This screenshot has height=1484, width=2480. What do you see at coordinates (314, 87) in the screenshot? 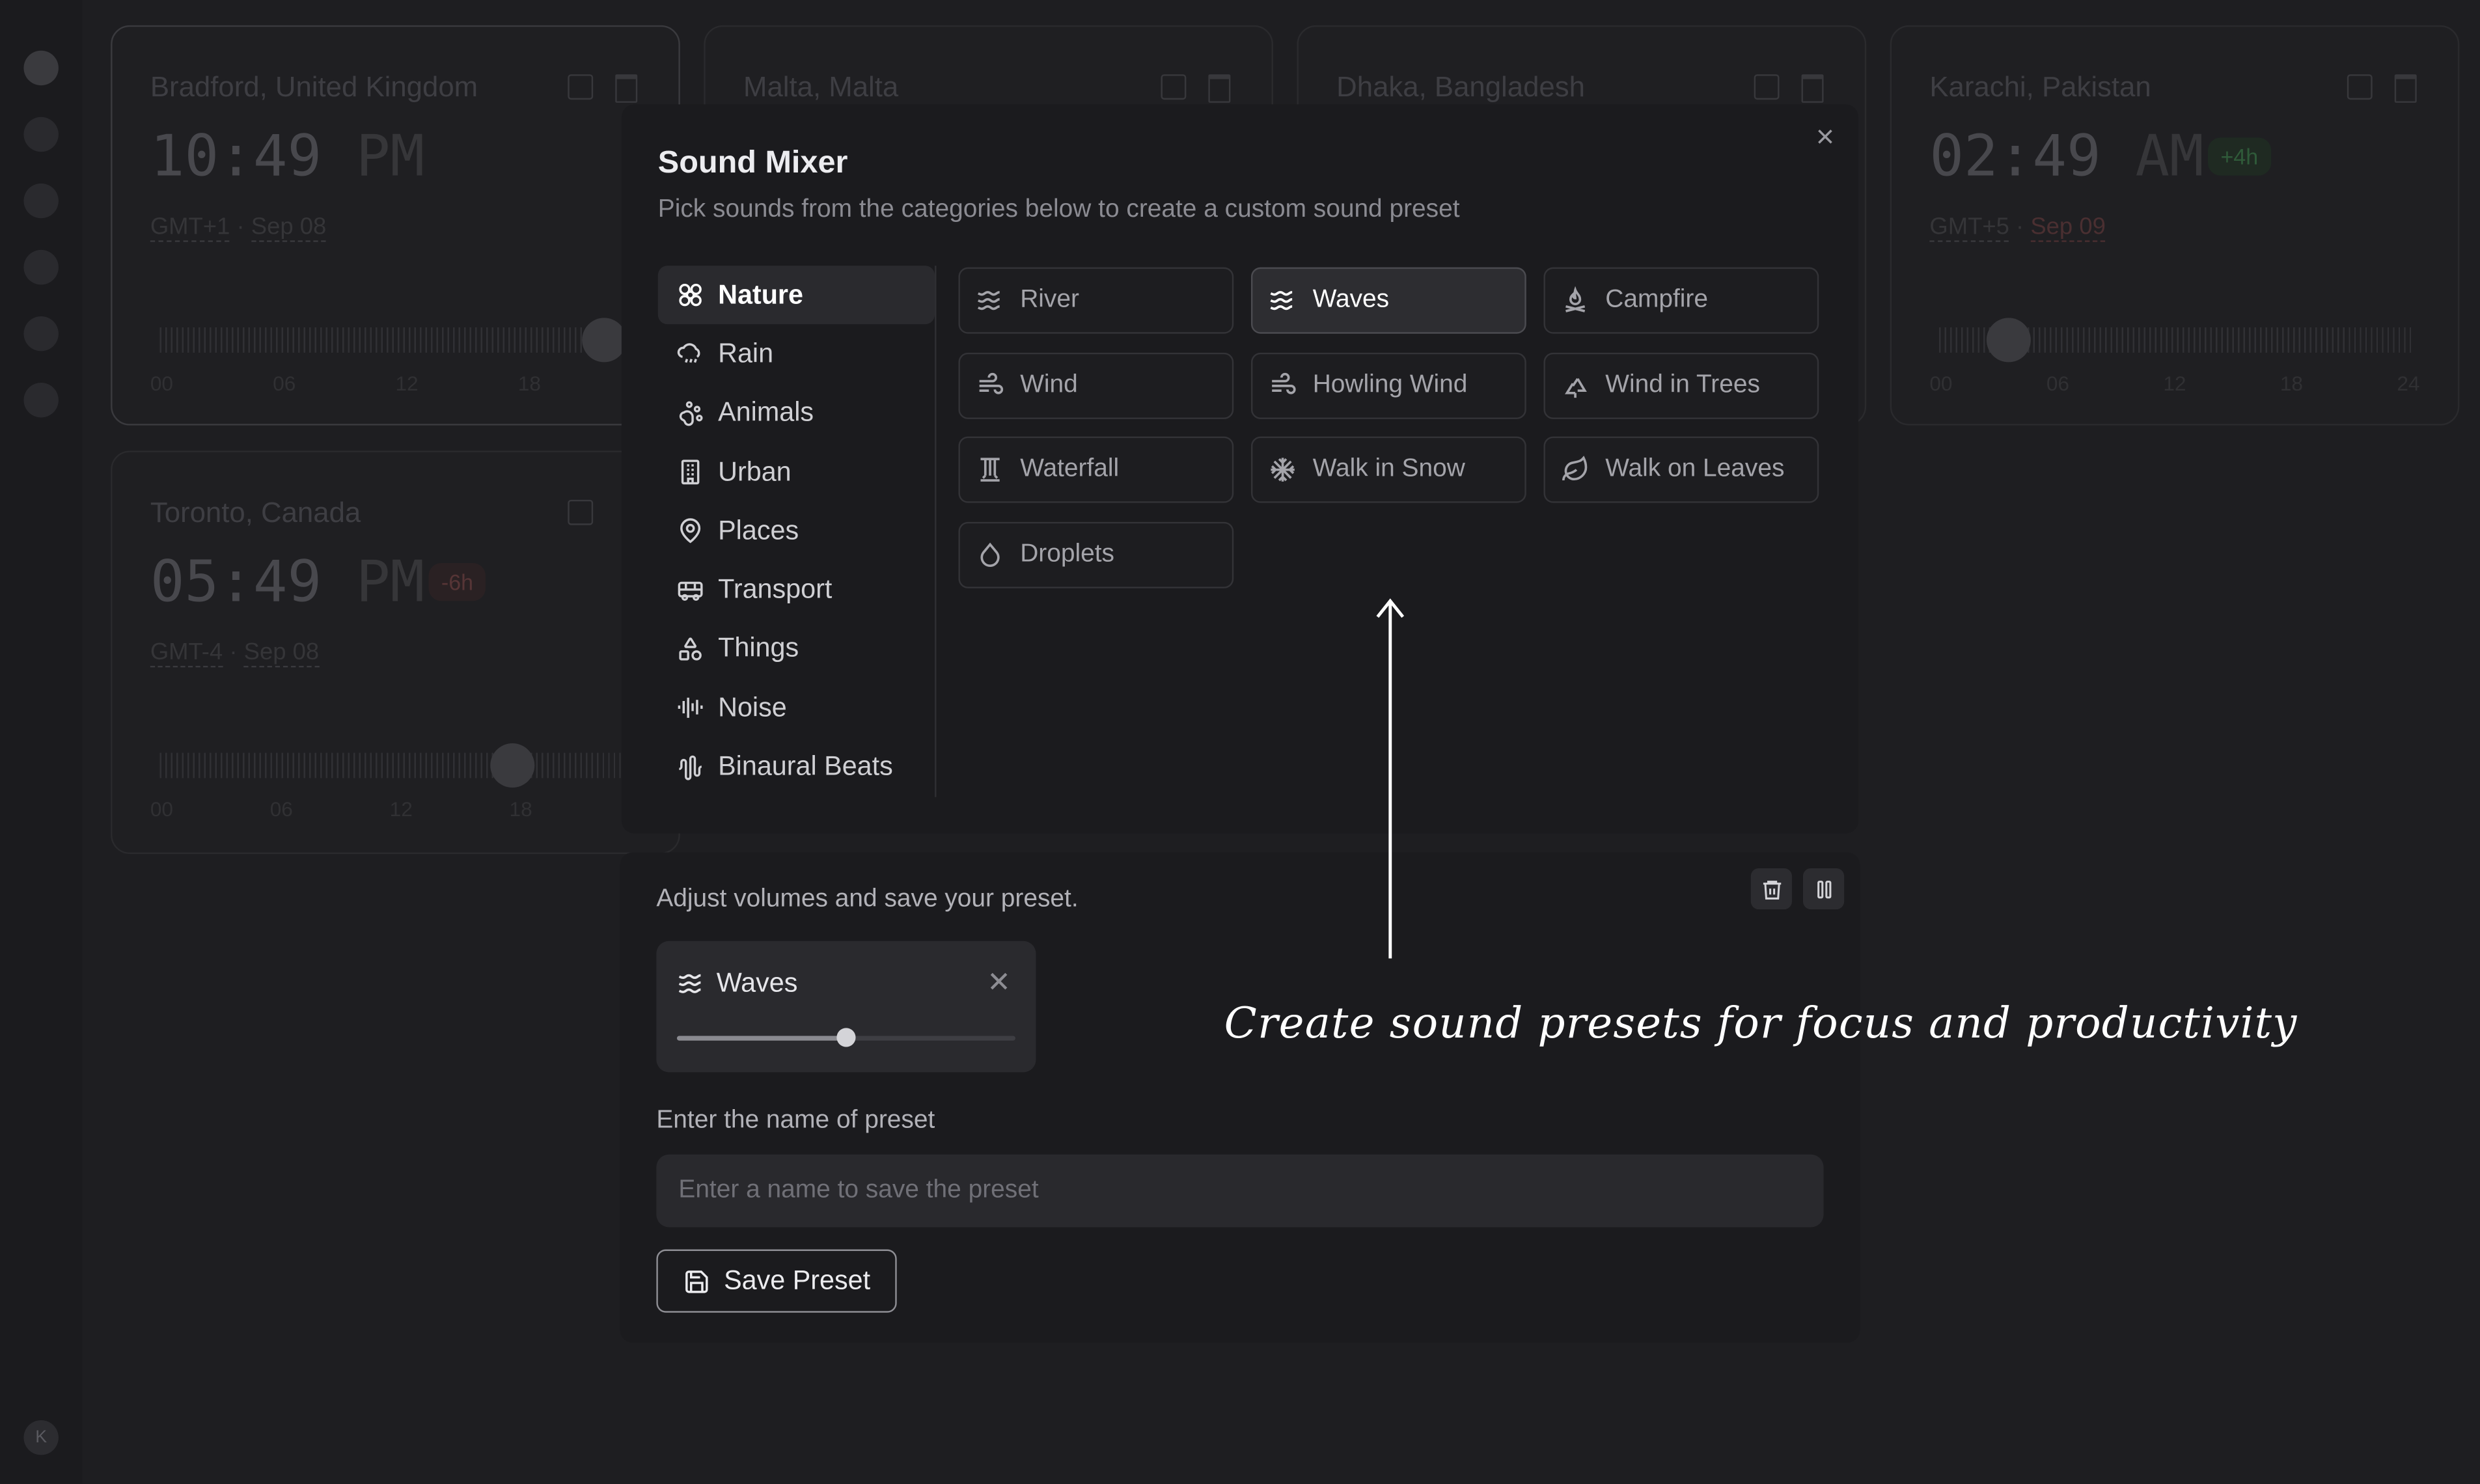
I see `card-city: Bradford, United Kingdom` at bounding box center [314, 87].